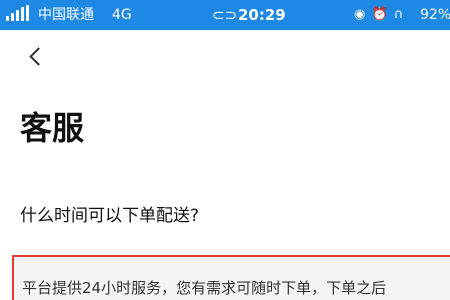 This screenshot has width=450, height=300. I want to click on chevron-left-icon, so click(38, 56).